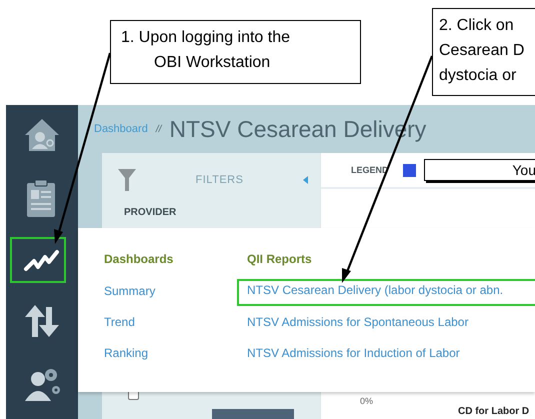 The image size is (535, 419). I want to click on section-heading: PROVIDER, so click(150, 213).